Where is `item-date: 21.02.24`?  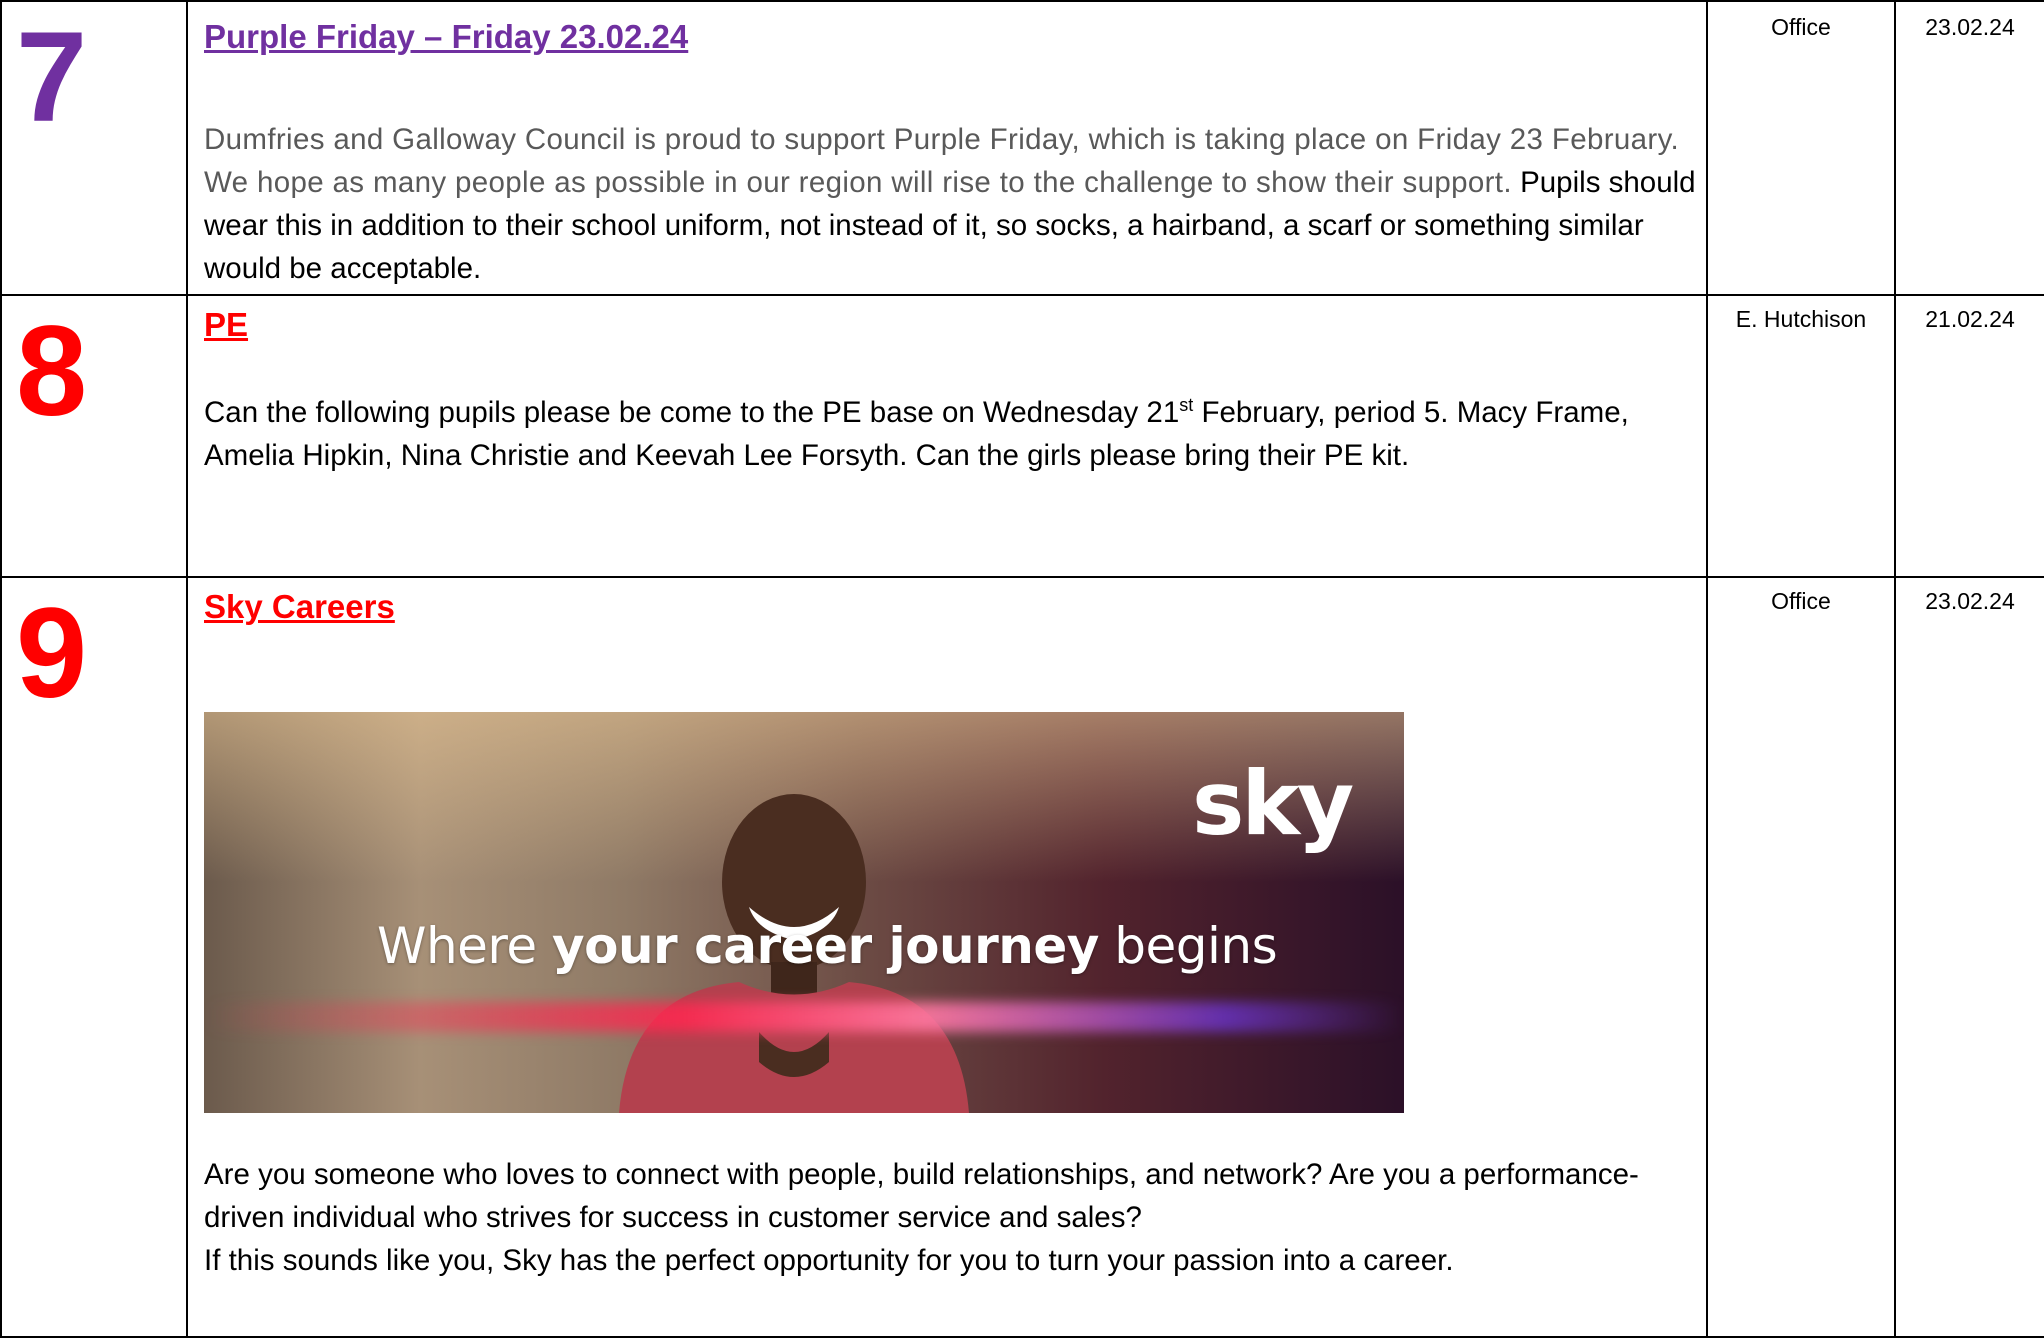
item-date: 21.02.24 is located at coordinates (1969, 436).